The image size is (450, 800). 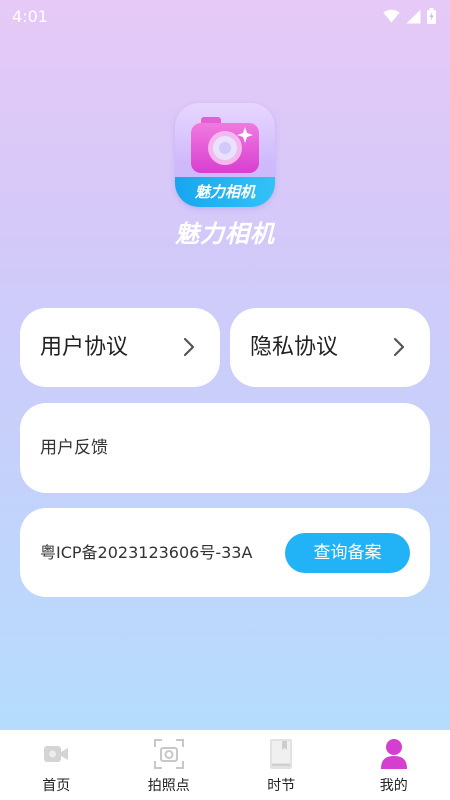 What do you see at coordinates (74, 448) in the screenshot?
I see `feedback-label: 用户反馈` at bounding box center [74, 448].